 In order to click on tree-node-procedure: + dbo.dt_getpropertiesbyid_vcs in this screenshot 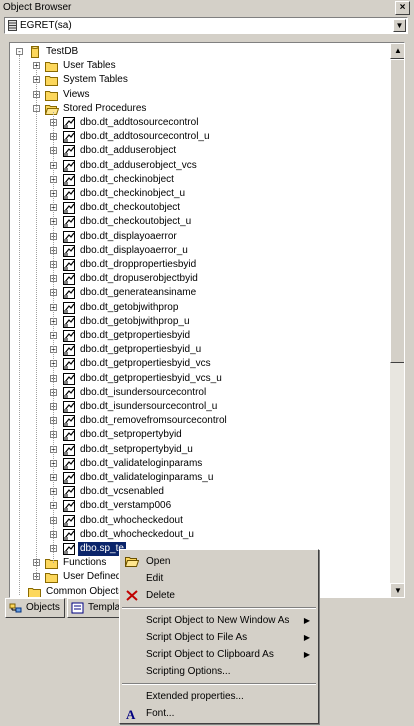, I will do `click(199, 364)`.